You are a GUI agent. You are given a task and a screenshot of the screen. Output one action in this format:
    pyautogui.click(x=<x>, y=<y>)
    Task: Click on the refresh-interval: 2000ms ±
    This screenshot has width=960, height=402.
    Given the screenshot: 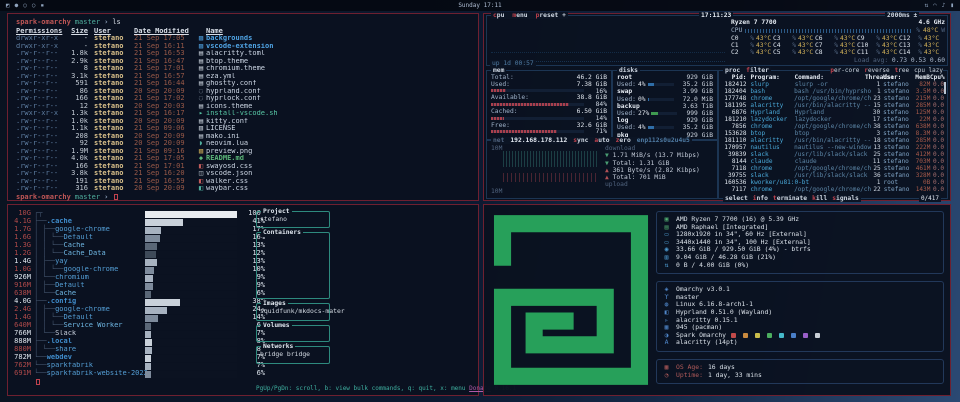 What is the action you would take?
    pyautogui.click(x=902, y=15)
    